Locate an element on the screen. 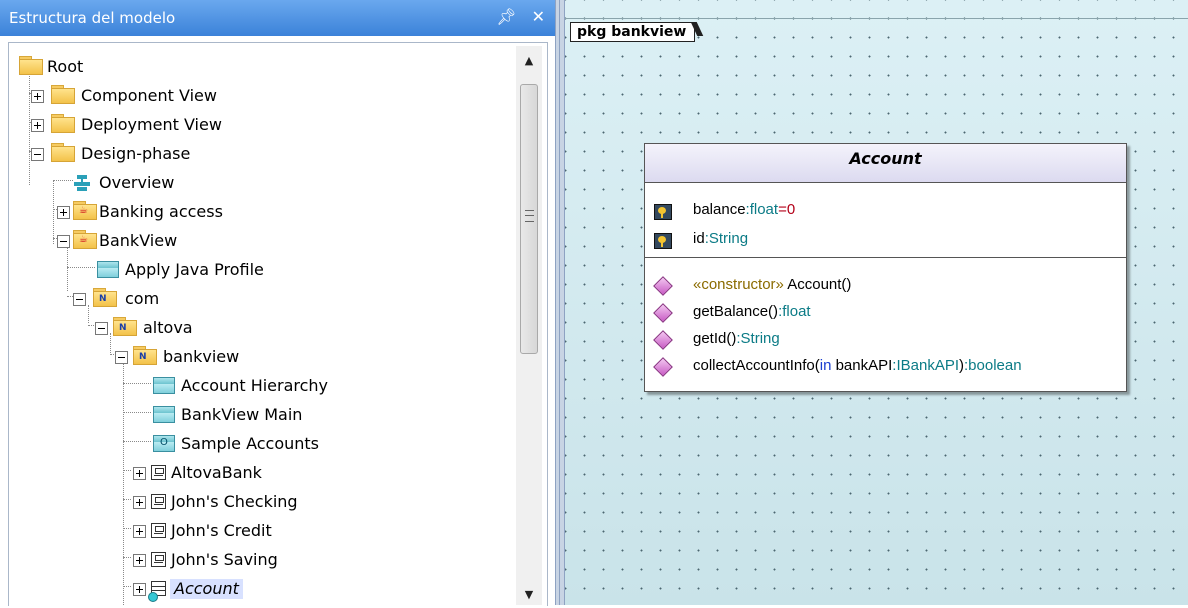  attribute-id: id:String is located at coordinates (720, 239).